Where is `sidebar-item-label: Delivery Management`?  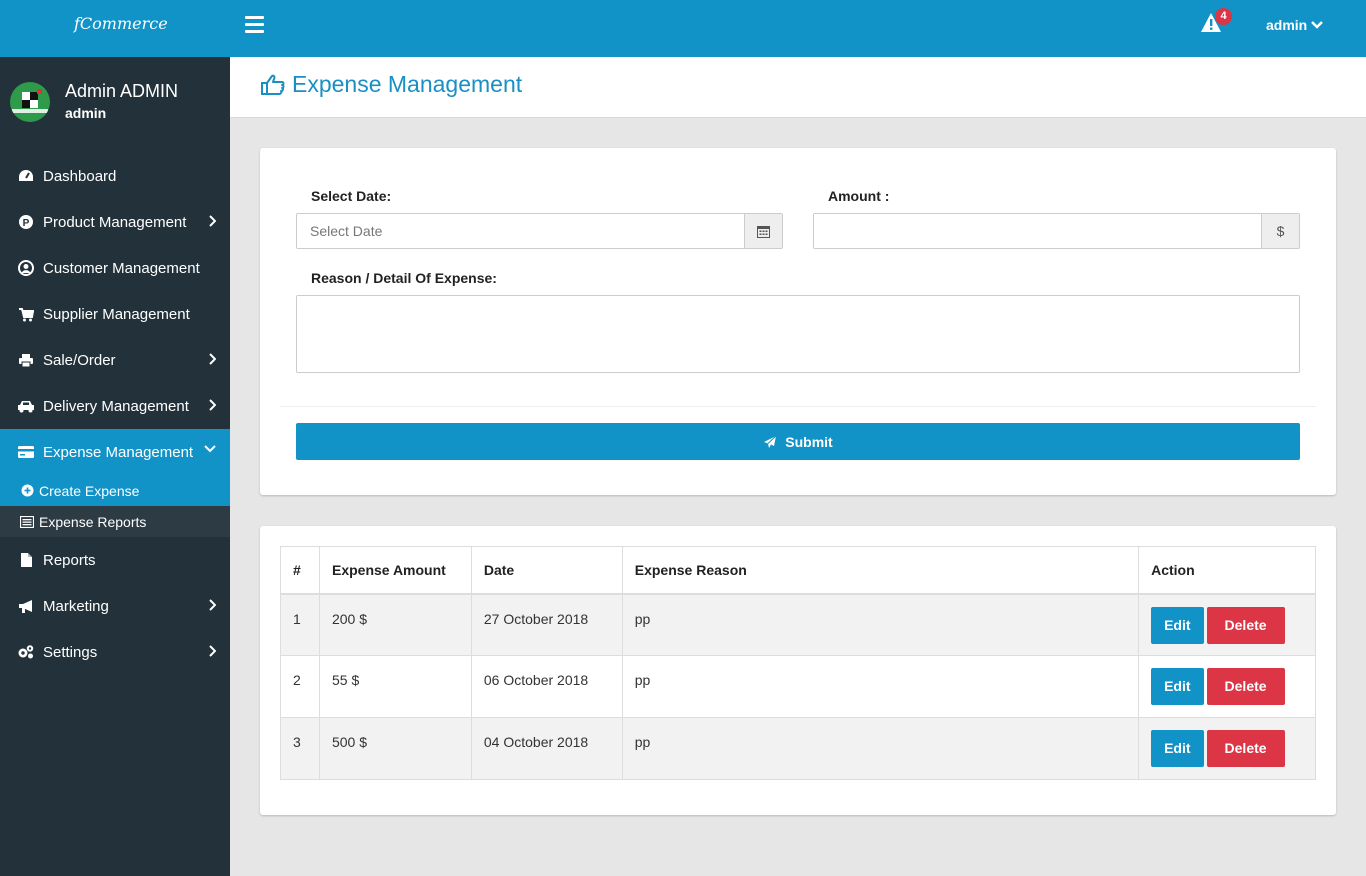
sidebar-item-label: Delivery Management is located at coordinates (116, 406).